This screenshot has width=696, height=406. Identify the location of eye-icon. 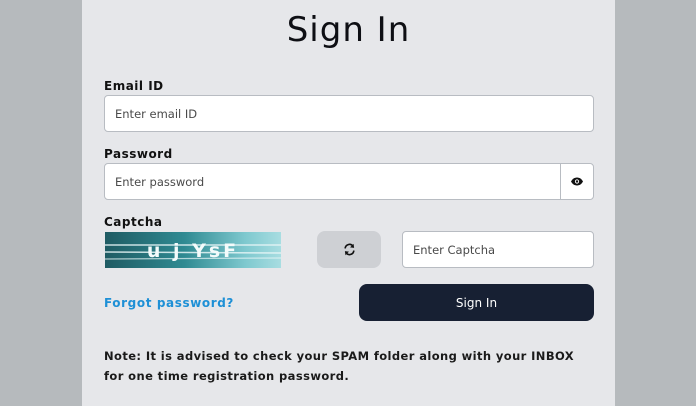
(577, 181).